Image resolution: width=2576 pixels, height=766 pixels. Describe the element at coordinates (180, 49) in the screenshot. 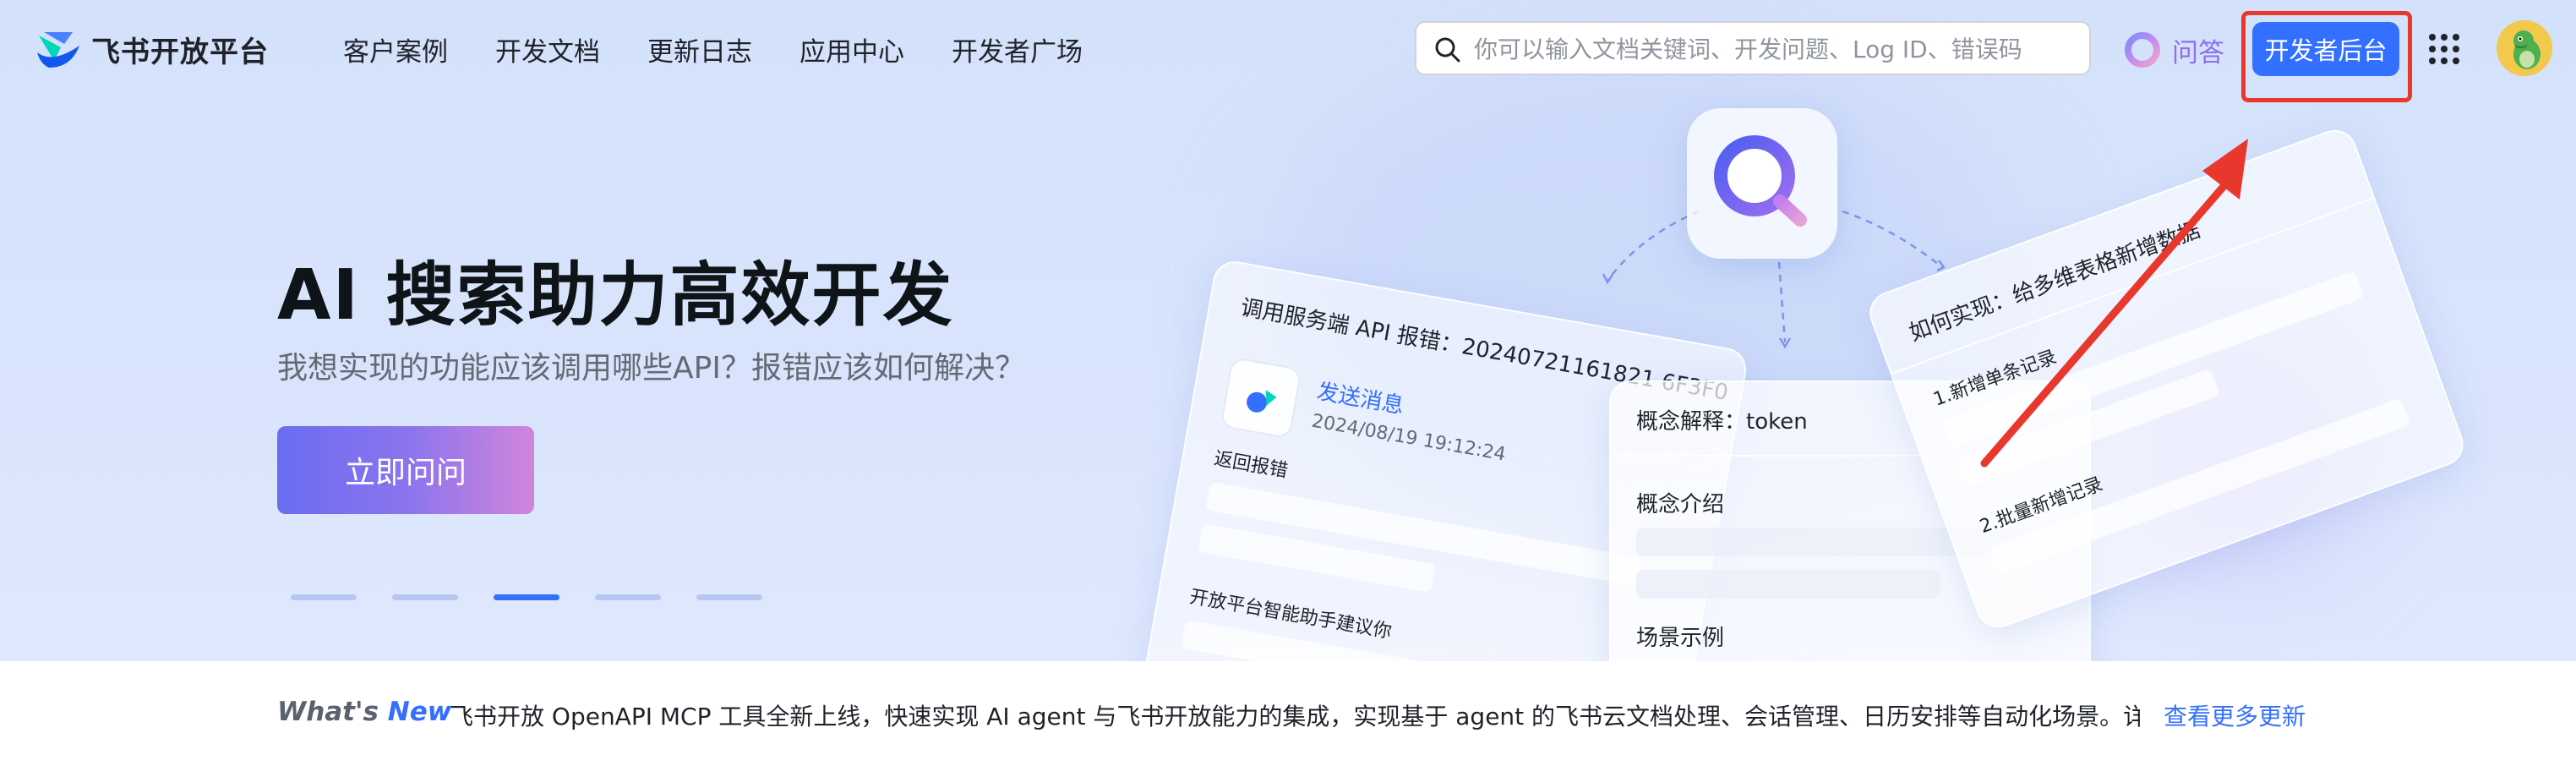

I see `brand-name: 飞书开放平台` at that location.